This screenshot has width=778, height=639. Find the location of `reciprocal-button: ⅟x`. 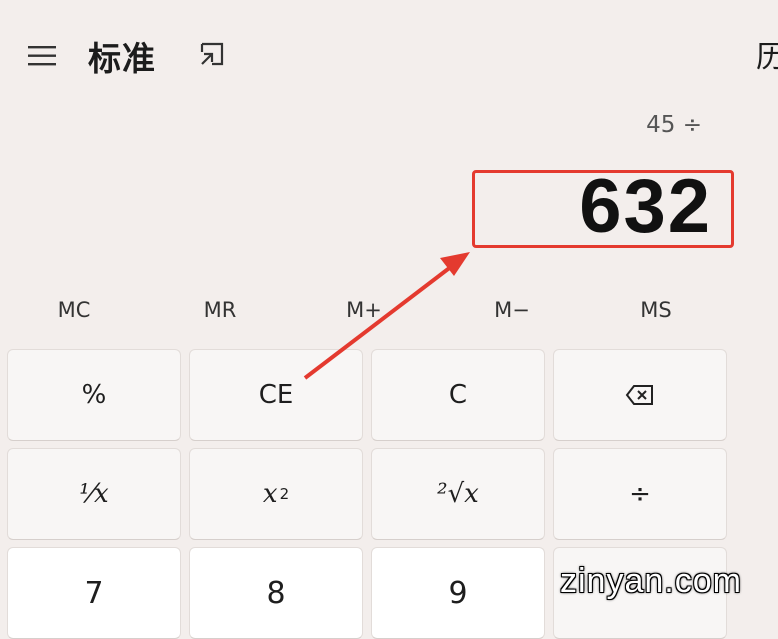

reciprocal-button: ⅟x is located at coordinates (94, 494).